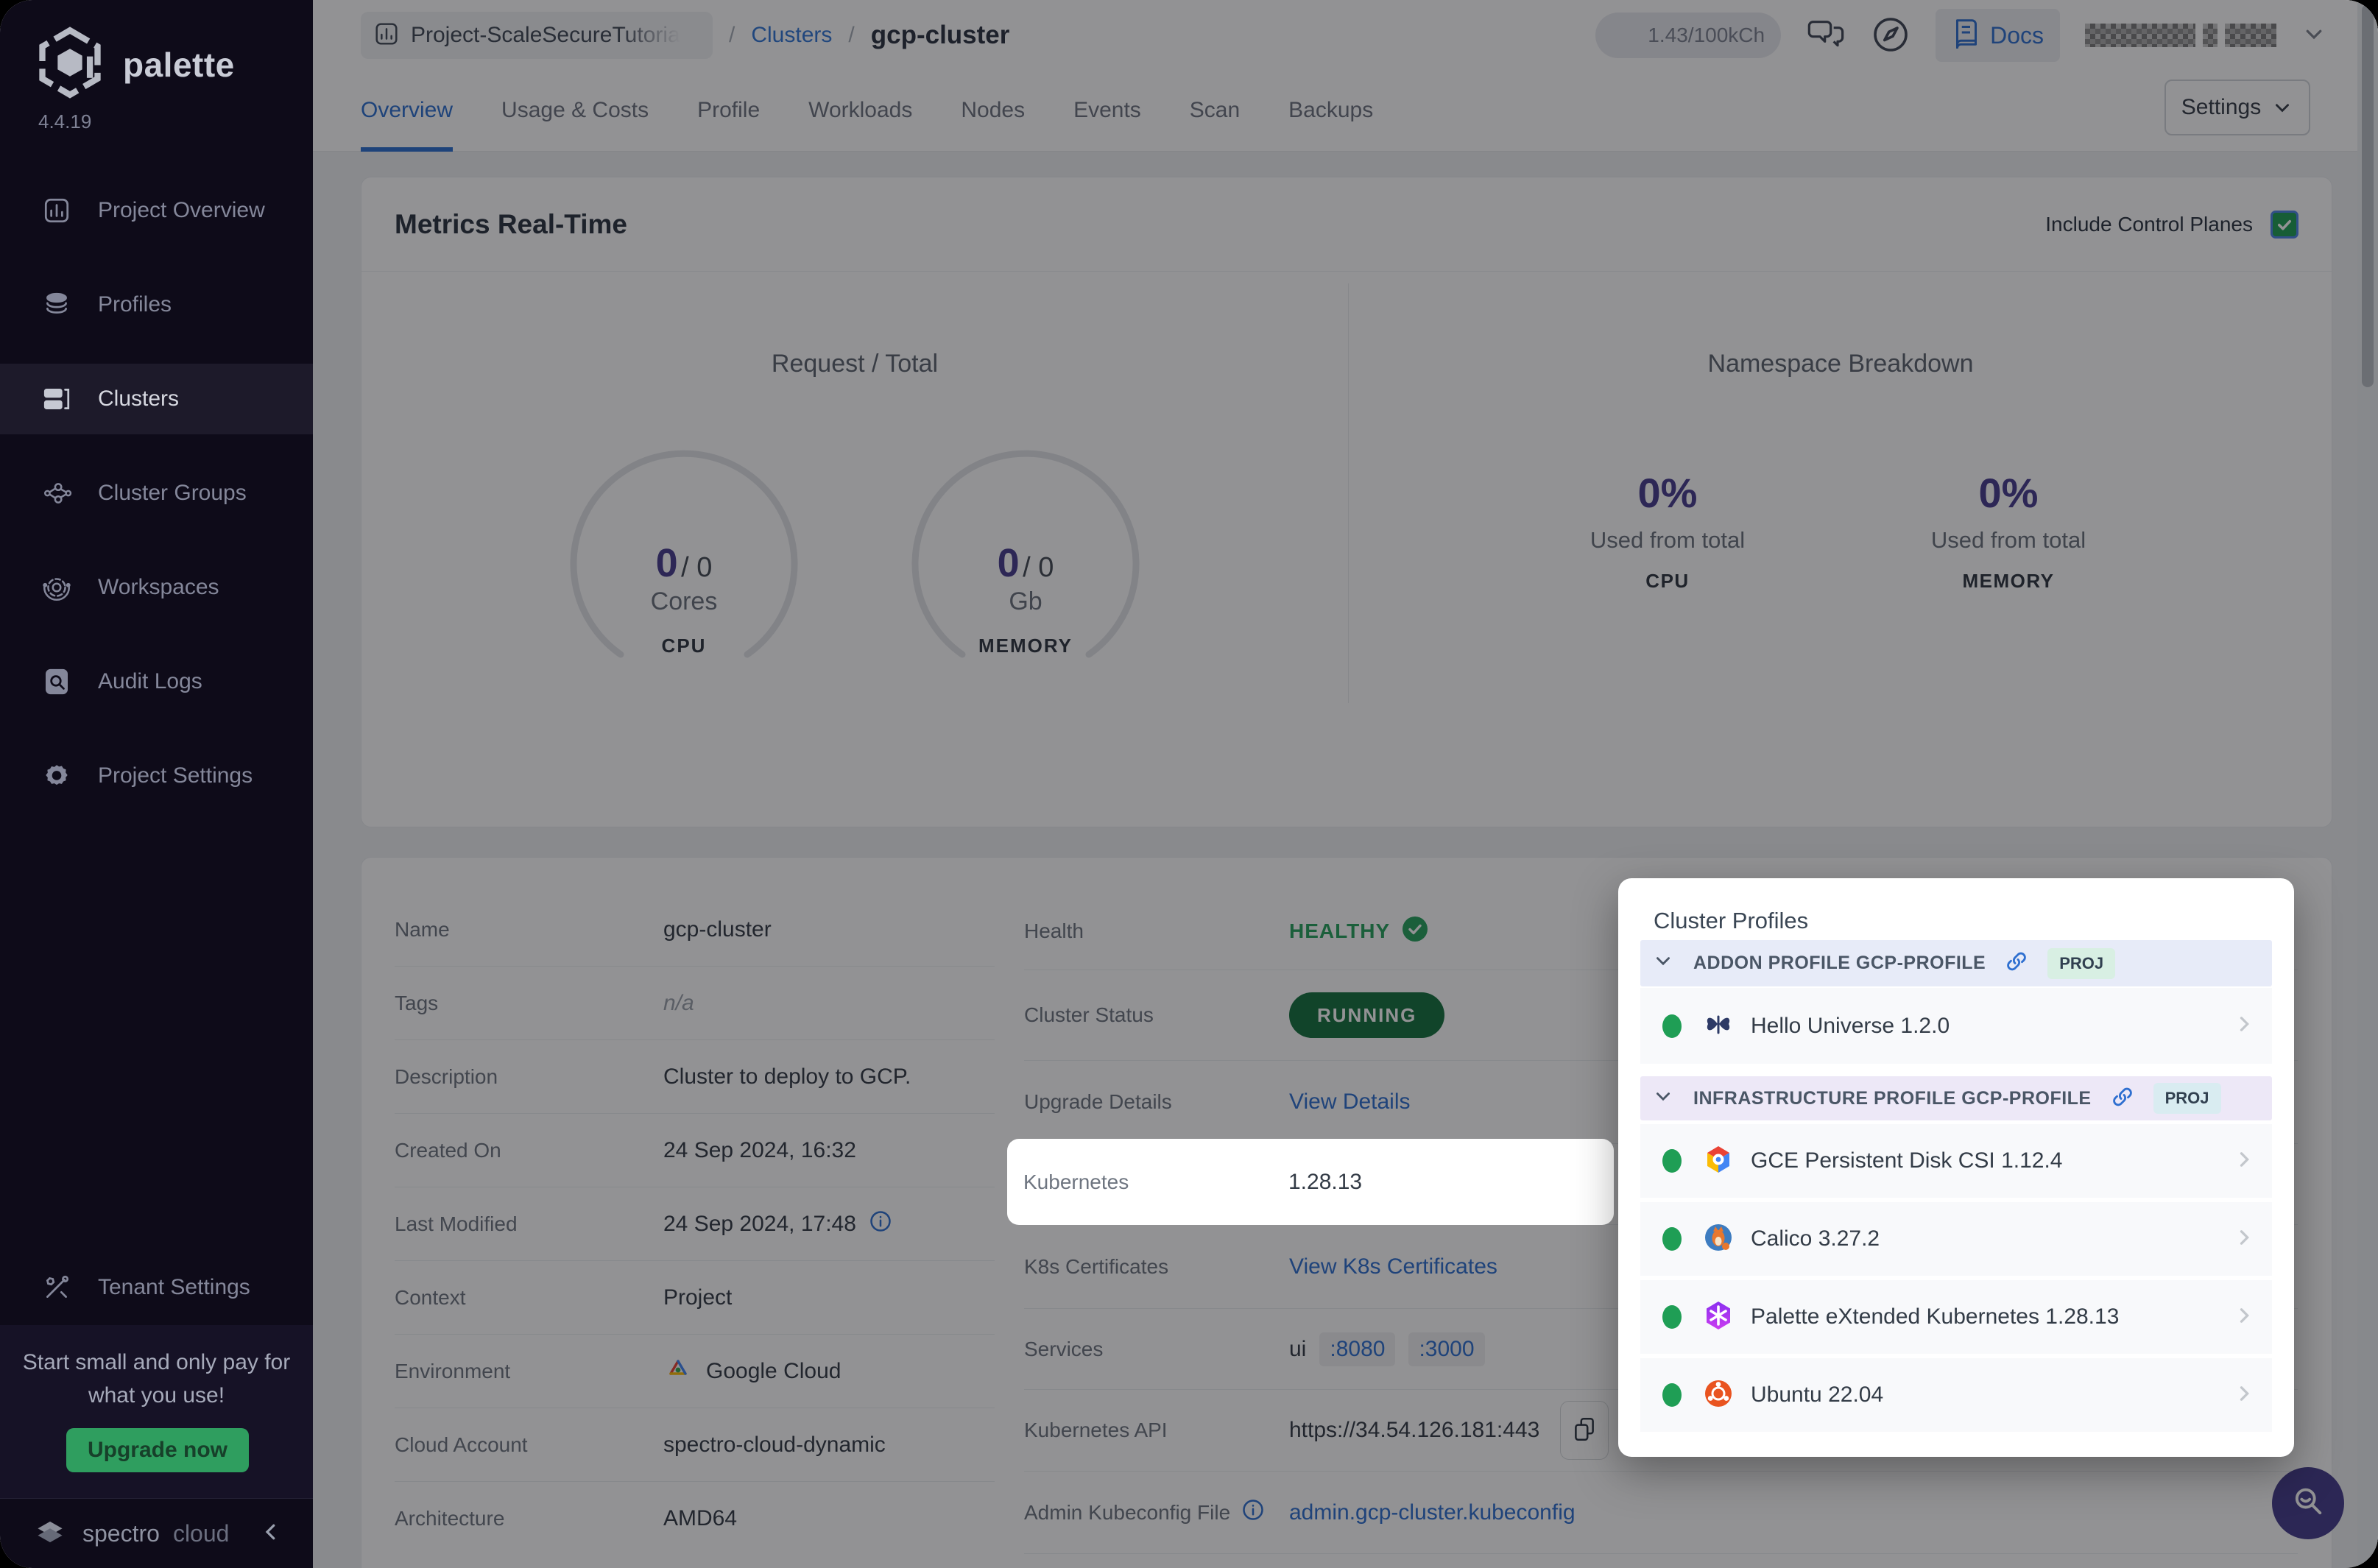 The width and height of the screenshot is (2378, 1568). I want to click on clusters-icon, so click(56, 399).